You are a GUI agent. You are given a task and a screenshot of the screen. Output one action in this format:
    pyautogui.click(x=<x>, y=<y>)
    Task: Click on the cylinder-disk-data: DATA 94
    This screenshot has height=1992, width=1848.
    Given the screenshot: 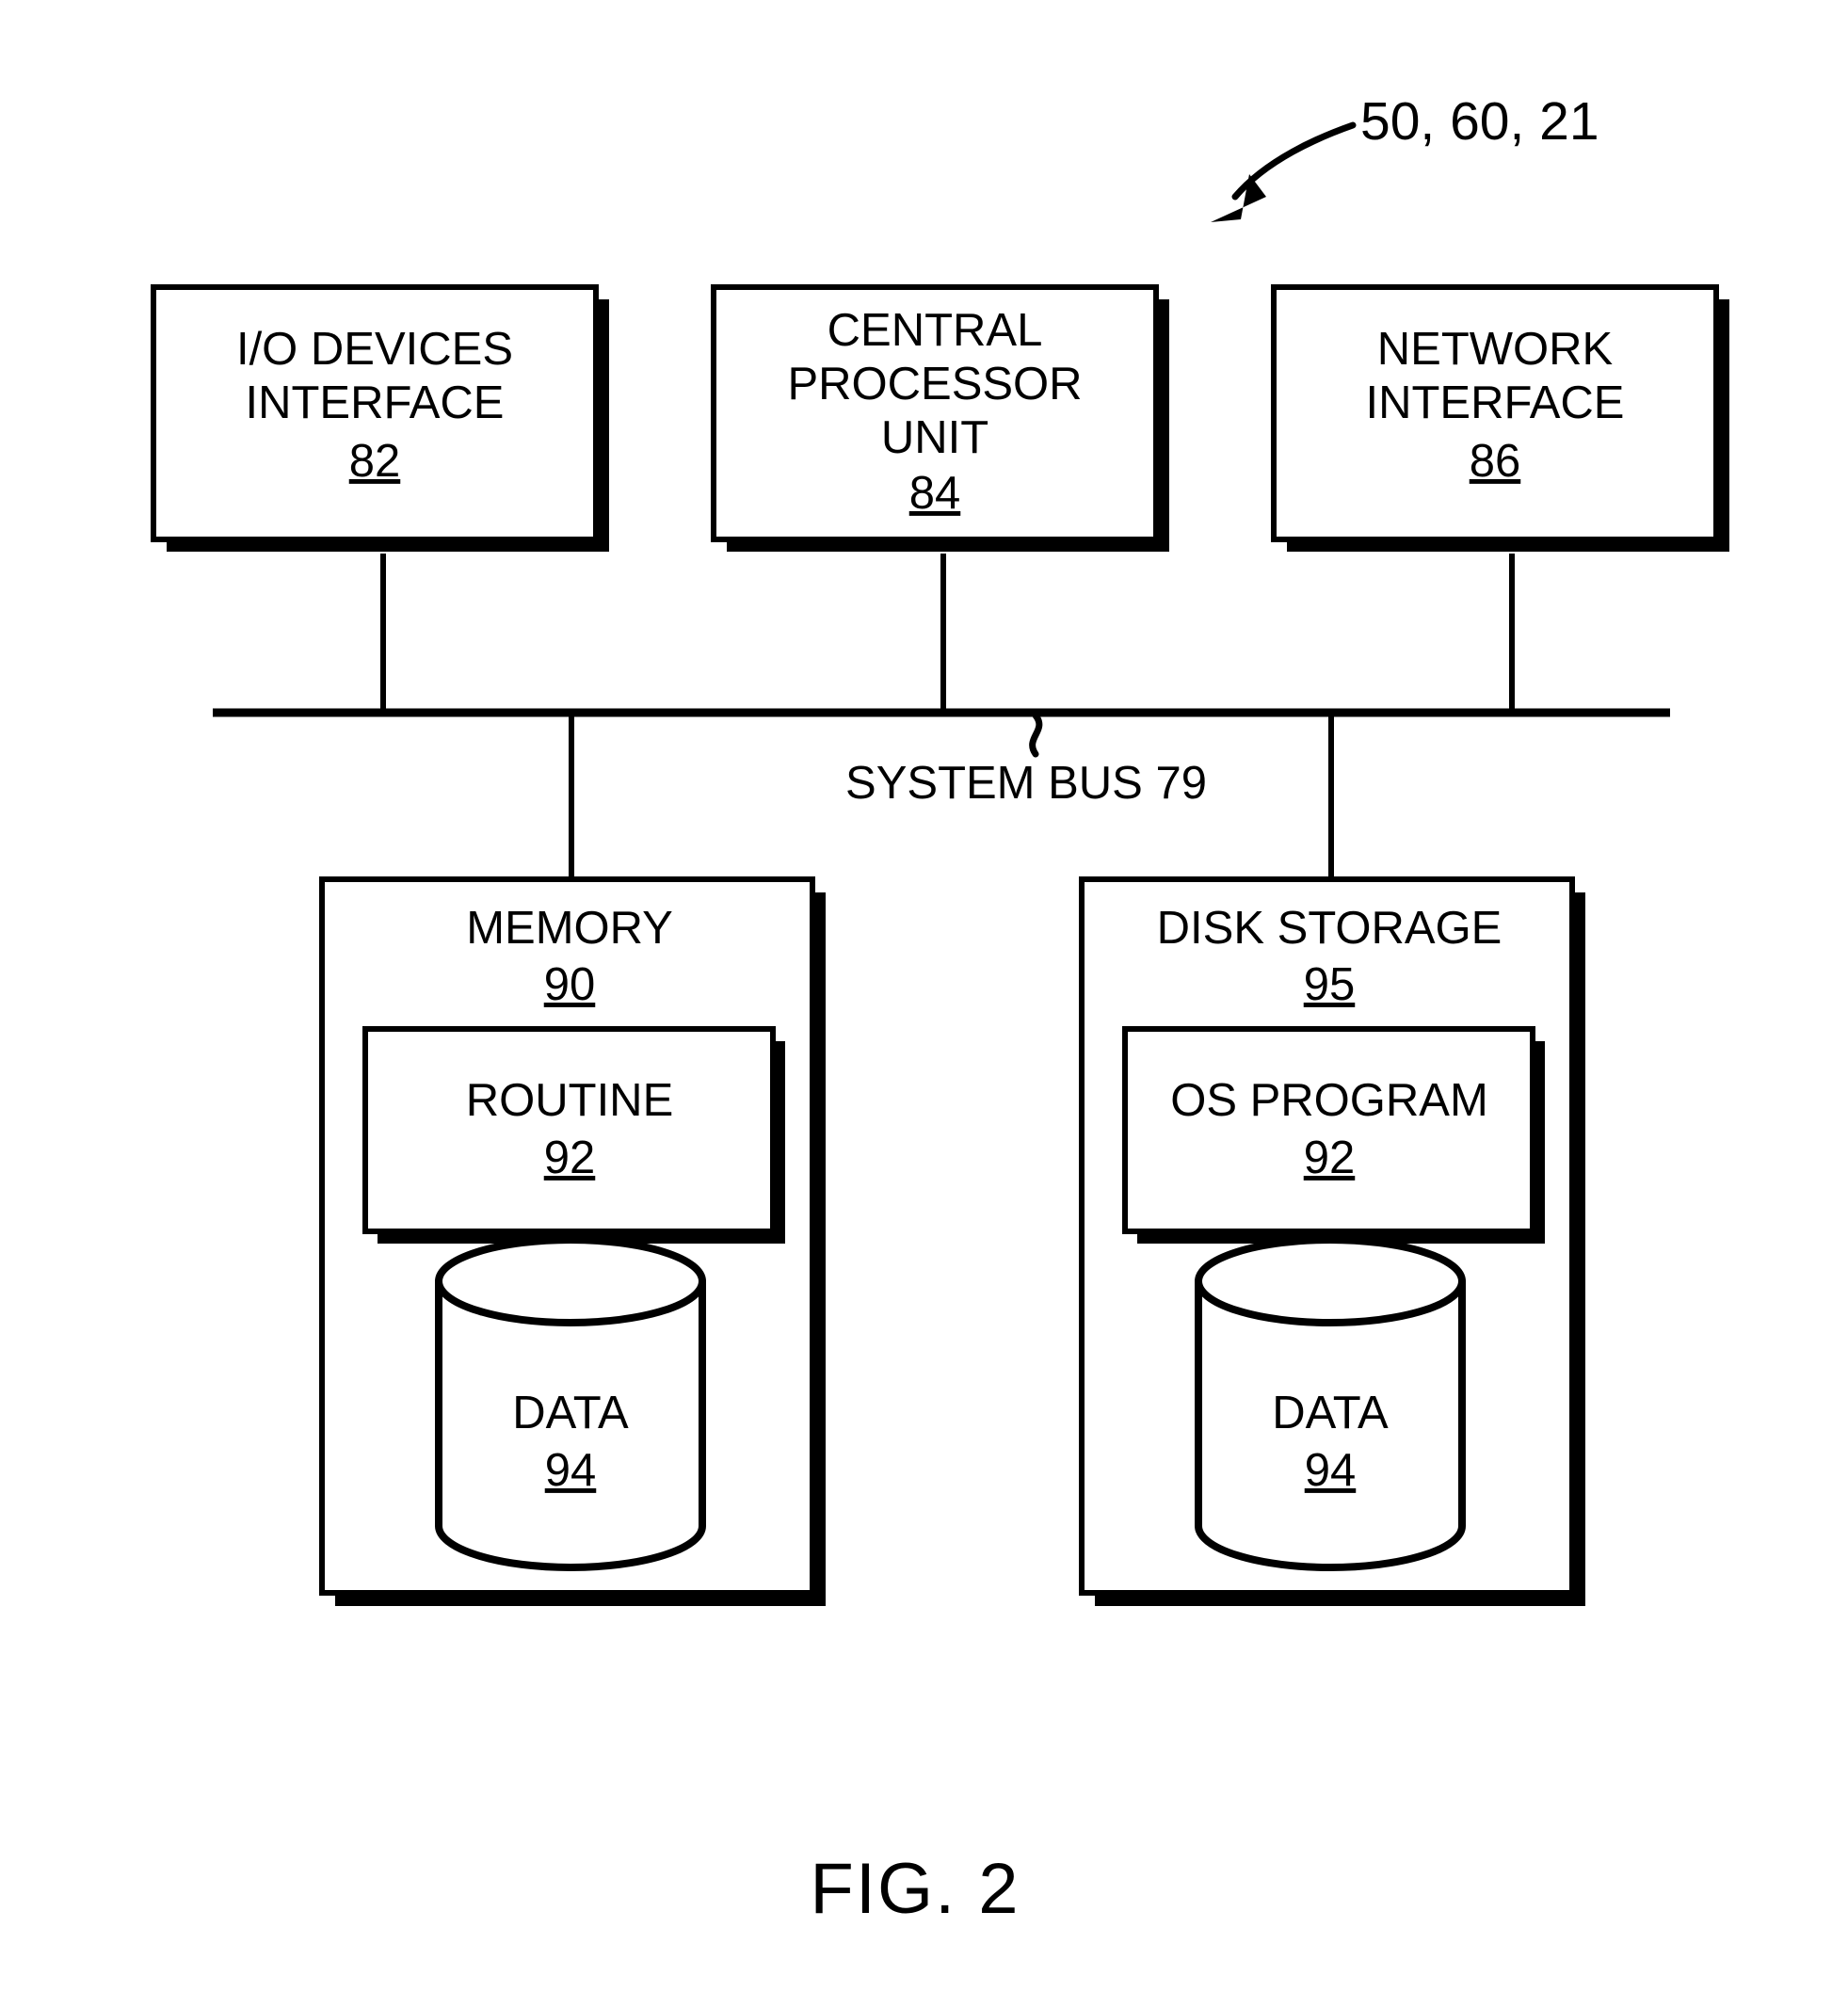 What is the action you would take?
    pyautogui.click(x=1330, y=1403)
    